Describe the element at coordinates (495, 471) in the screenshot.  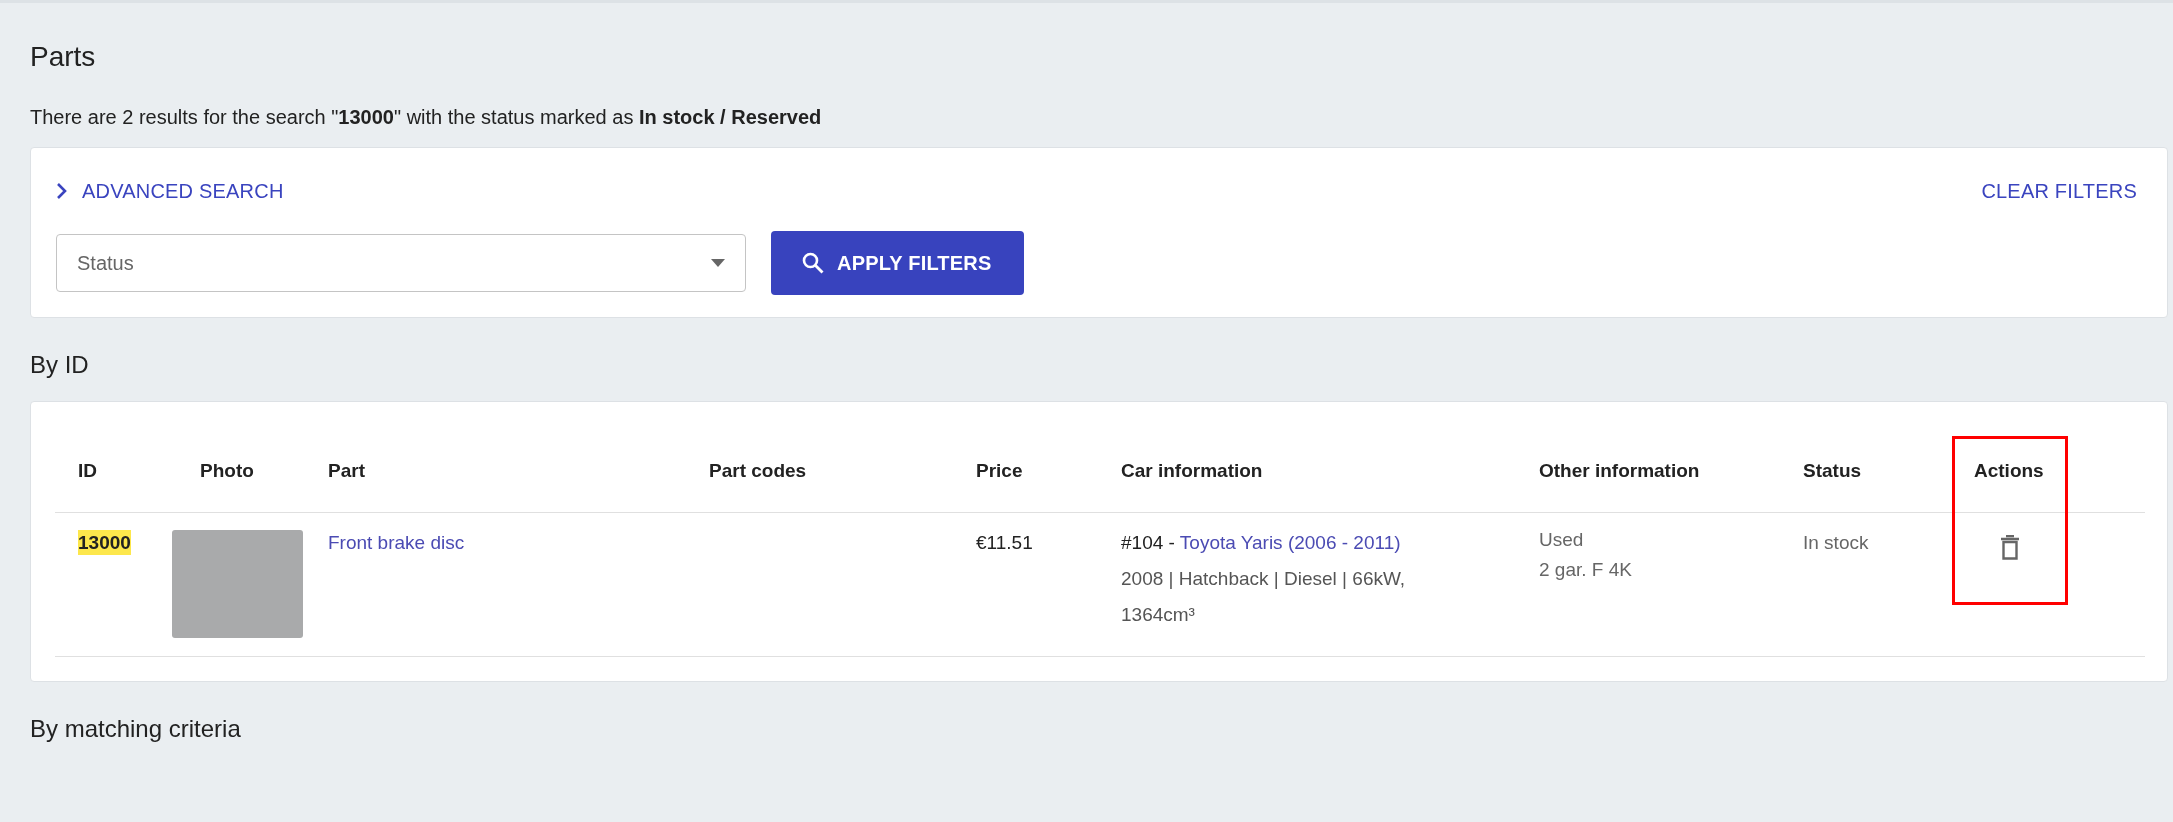
I see `column-header: Part` at that location.